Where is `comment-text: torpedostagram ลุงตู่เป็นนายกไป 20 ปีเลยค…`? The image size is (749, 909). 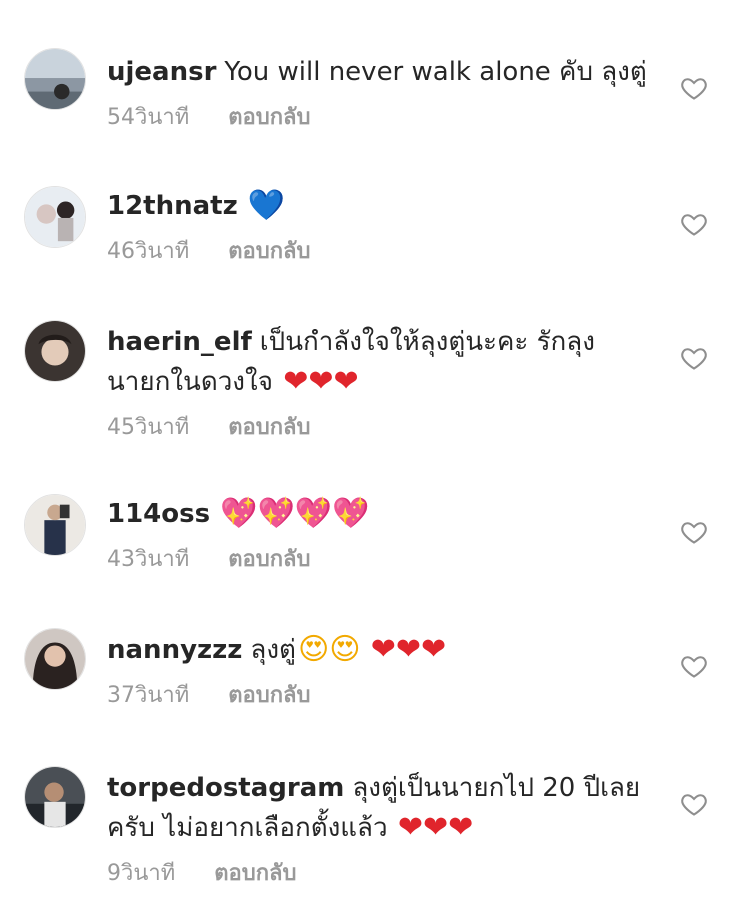
comment-text: torpedostagram ลุงตู่เป็นนายกไป 20 ปีเลยค… is located at coordinates (377, 808).